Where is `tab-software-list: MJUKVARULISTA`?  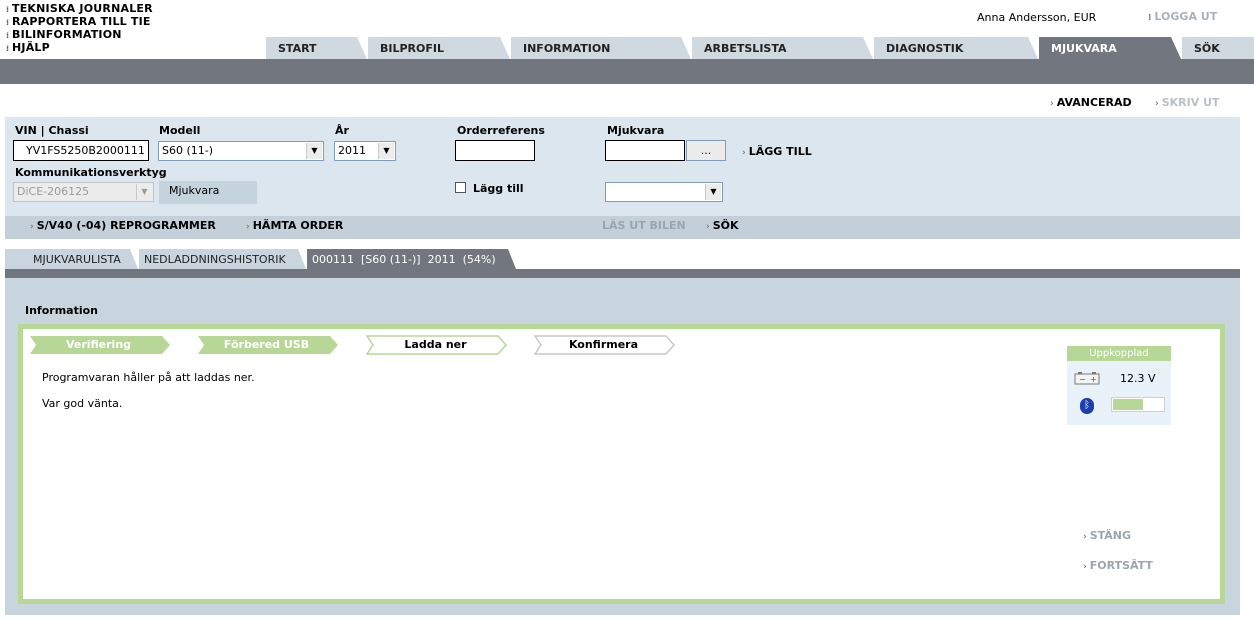
tab-software-list: MJUKVARULISTA is located at coordinates (71, 259).